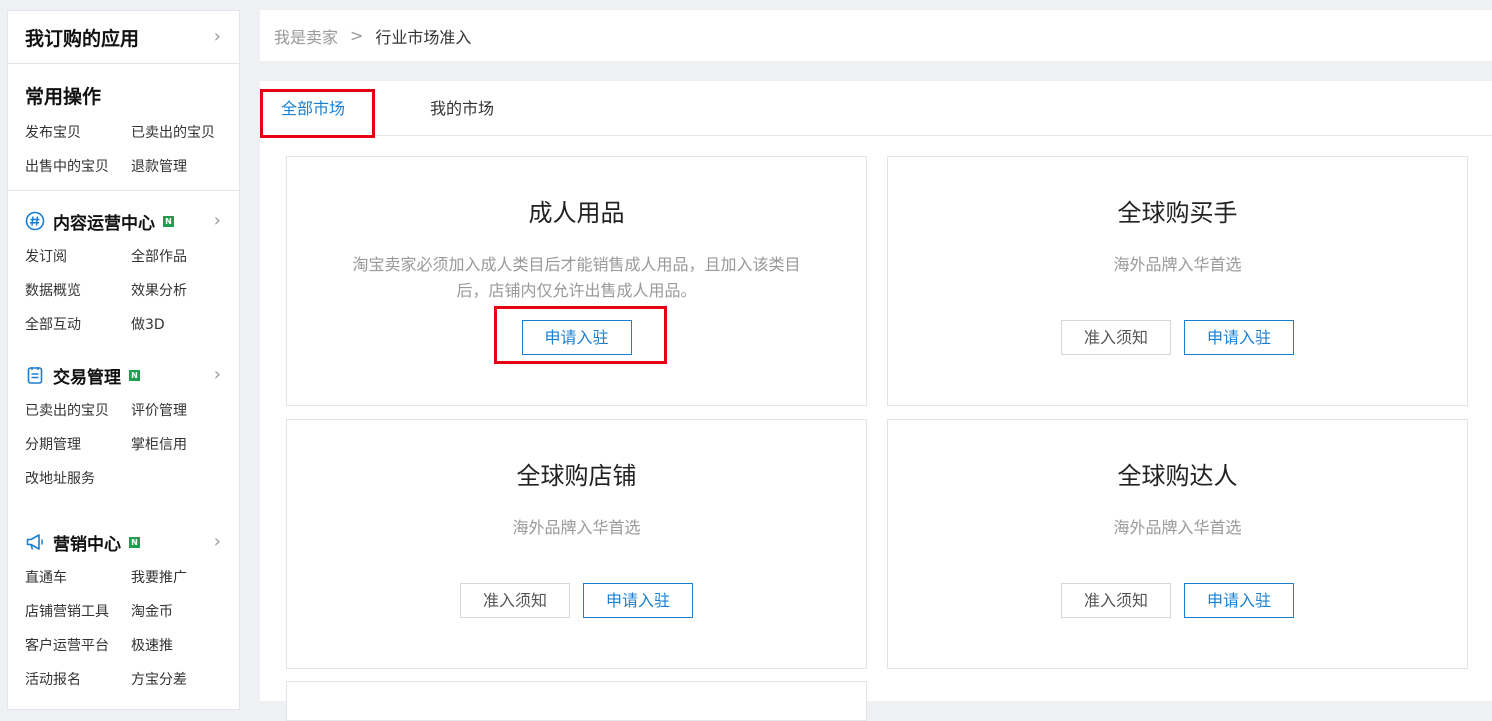 The image size is (1492, 721). I want to click on my-apps-header: 我订购的应用 ›, so click(123, 37).